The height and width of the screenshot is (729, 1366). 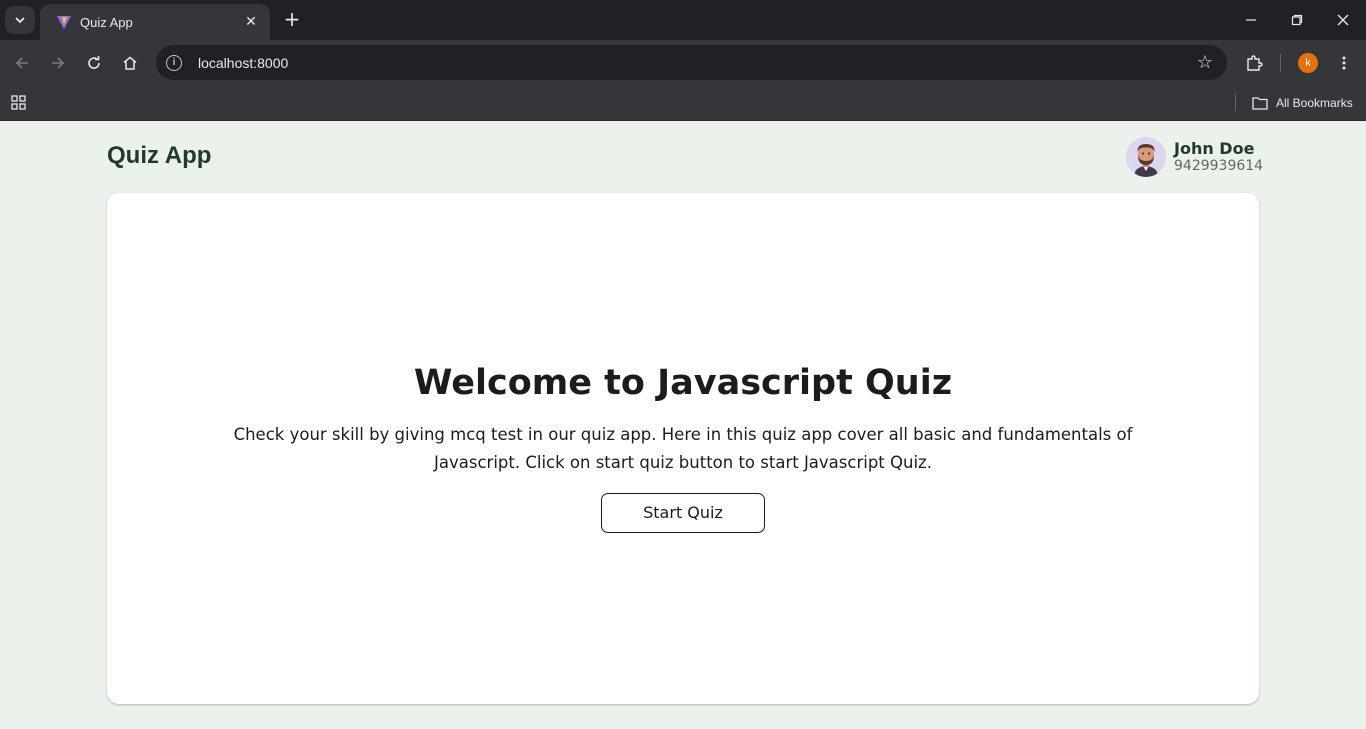 What do you see at coordinates (1214, 148) in the screenshot?
I see `user-name: John Doe` at bounding box center [1214, 148].